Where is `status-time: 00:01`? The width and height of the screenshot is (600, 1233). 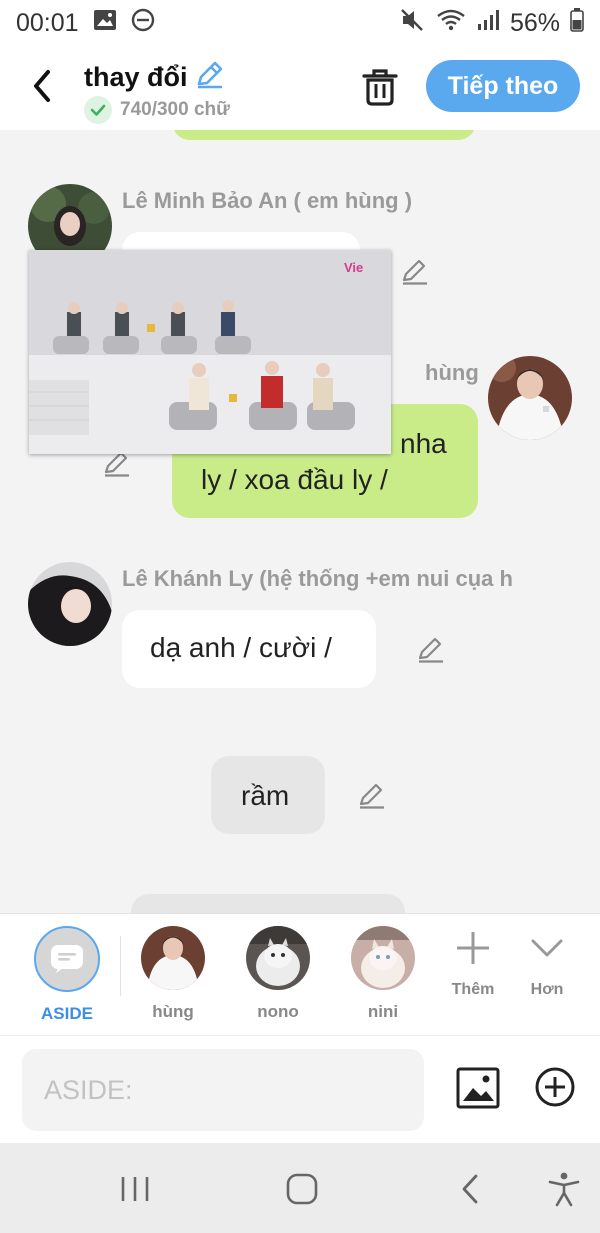
status-time: 00:01 is located at coordinates (47, 22).